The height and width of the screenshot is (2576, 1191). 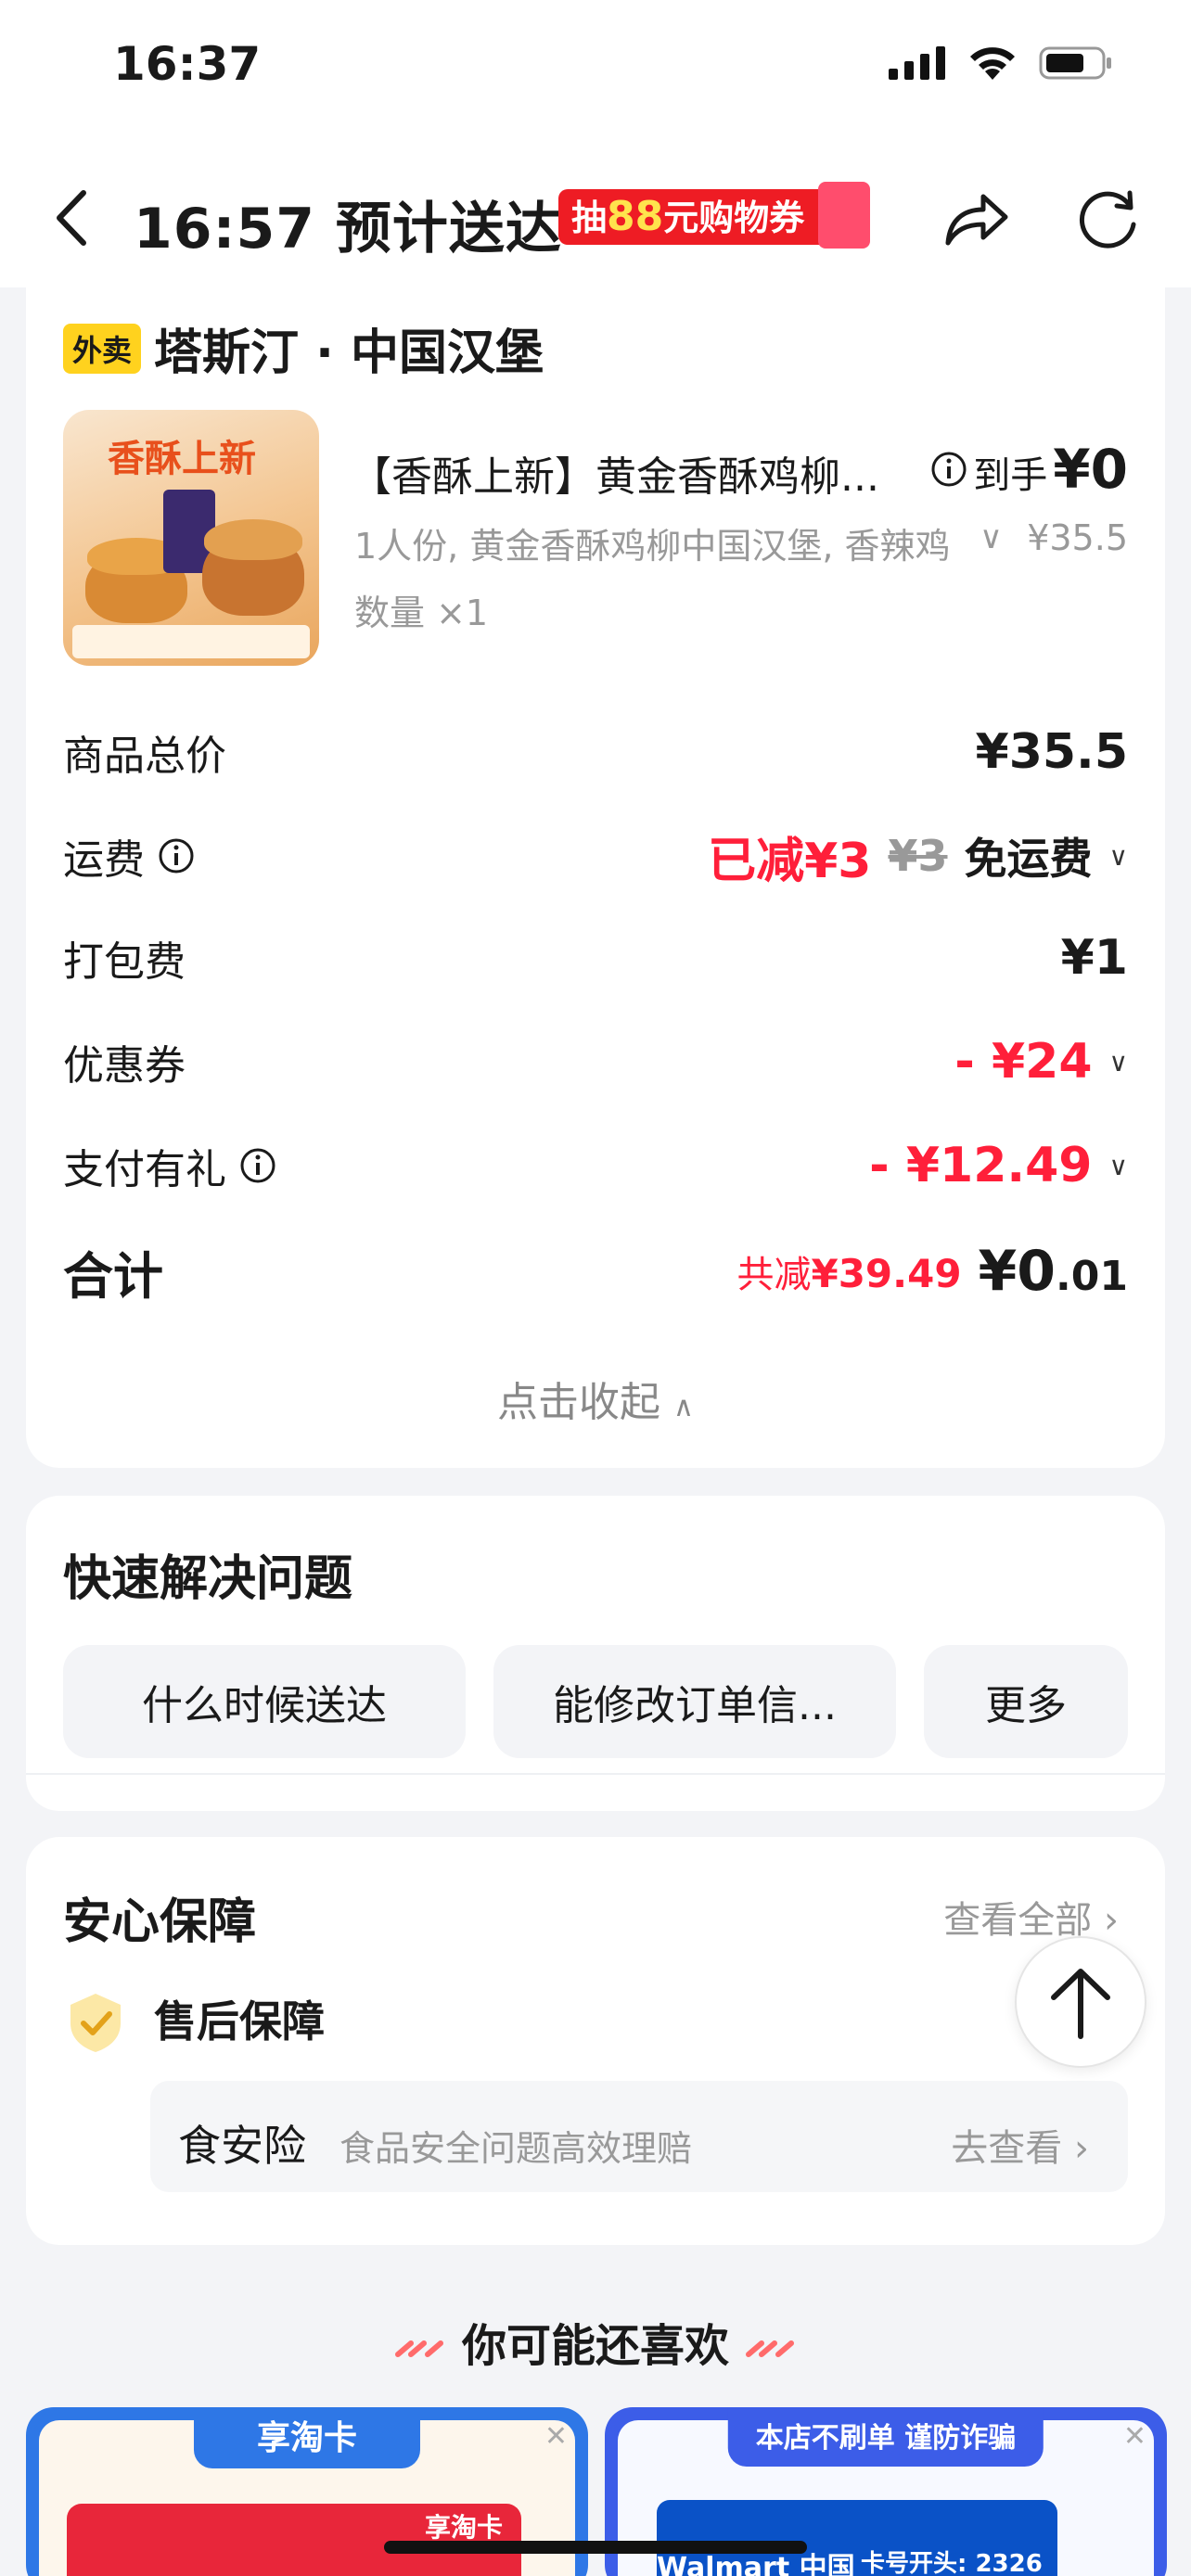 I want to click on pay-gift-value: - ¥12.49, so click(x=981, y=1165).